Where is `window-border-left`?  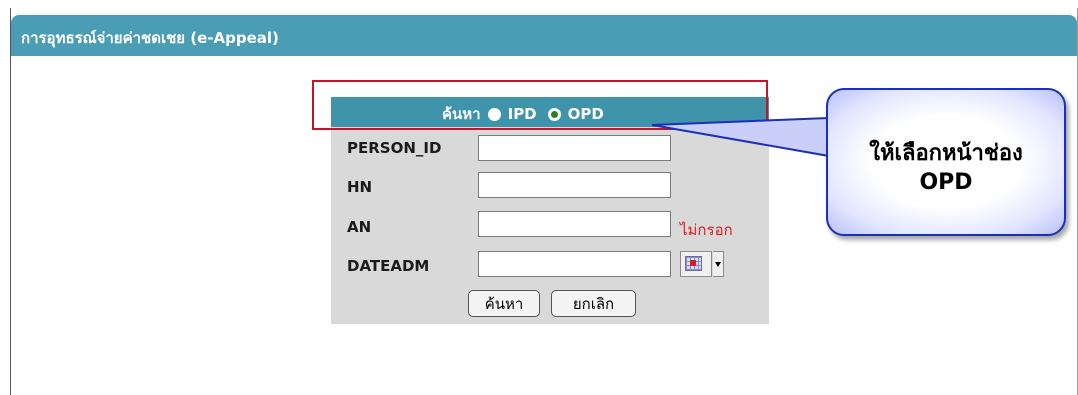 window-border-left is located at coordinates (10, 201).